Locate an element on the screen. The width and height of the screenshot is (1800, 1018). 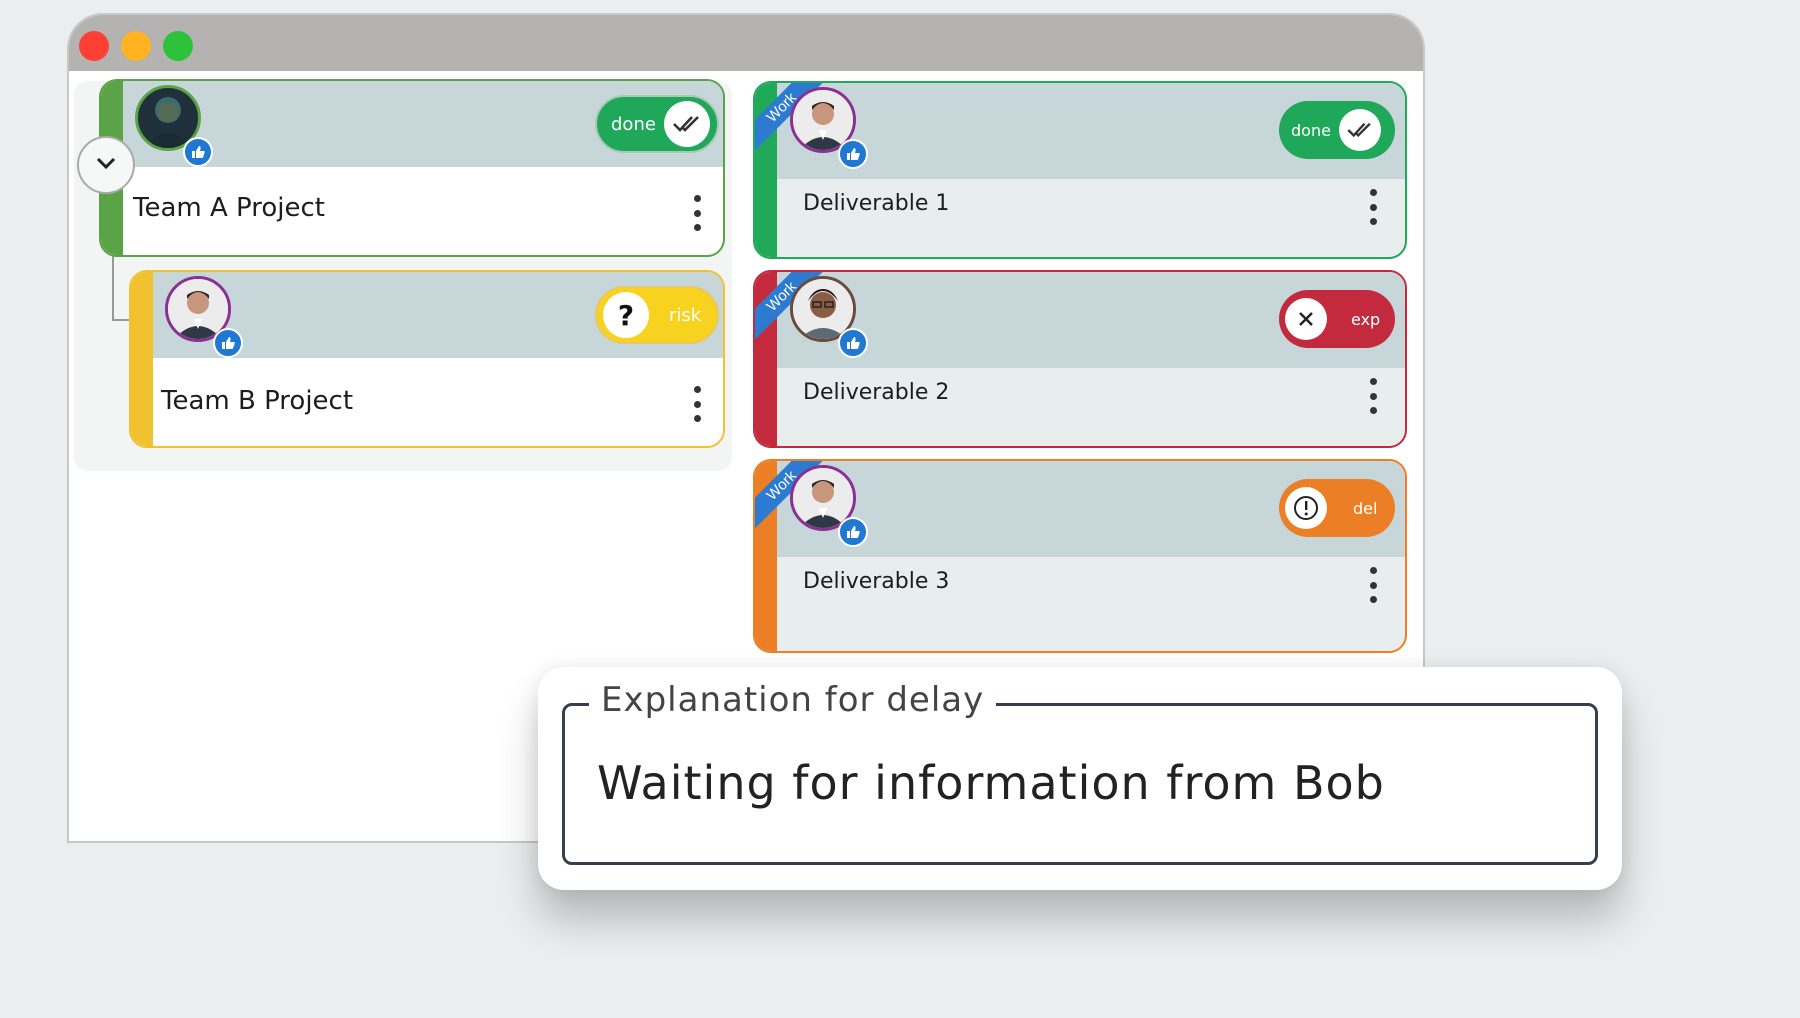
status-label: exp is located at coordinates (1366, 319).